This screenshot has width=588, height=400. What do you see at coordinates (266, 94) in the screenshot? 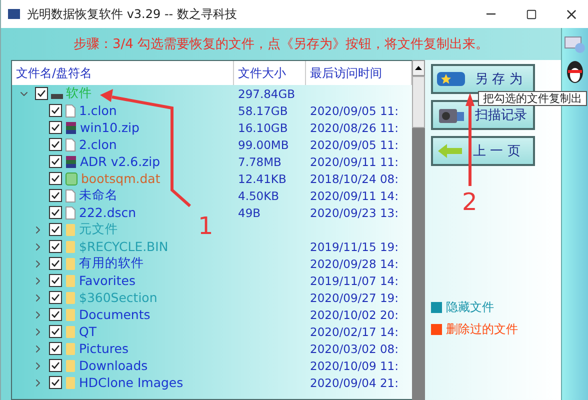
I see `file-size: 297.84GB` at bounding box center [266, 94].